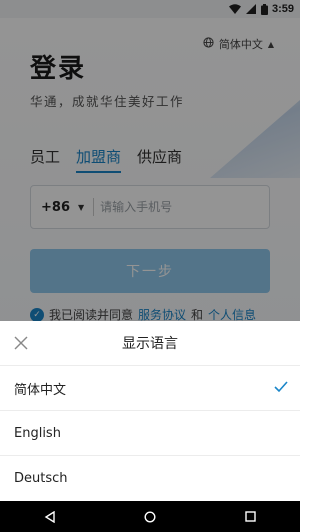  I want to click on checkmark-icon, so click(281, 389).